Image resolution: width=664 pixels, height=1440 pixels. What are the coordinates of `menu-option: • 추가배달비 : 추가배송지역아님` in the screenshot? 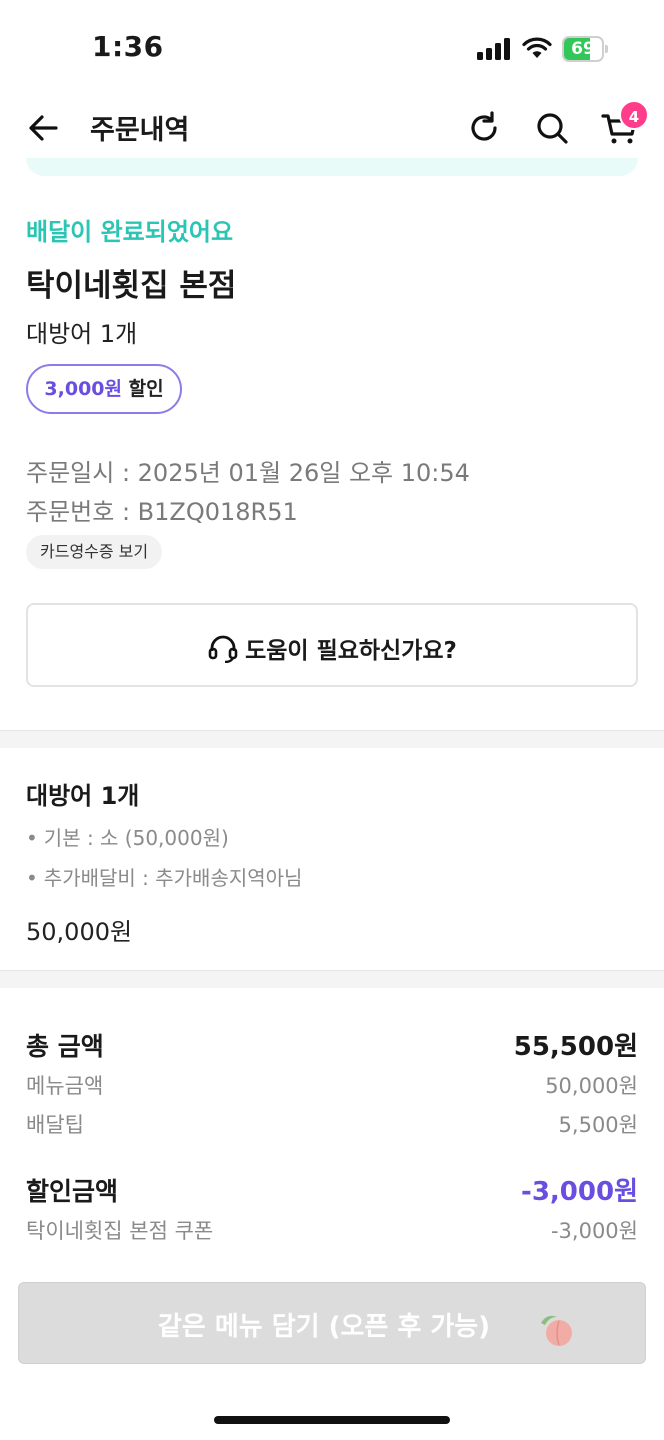 It's located at (164, 878).